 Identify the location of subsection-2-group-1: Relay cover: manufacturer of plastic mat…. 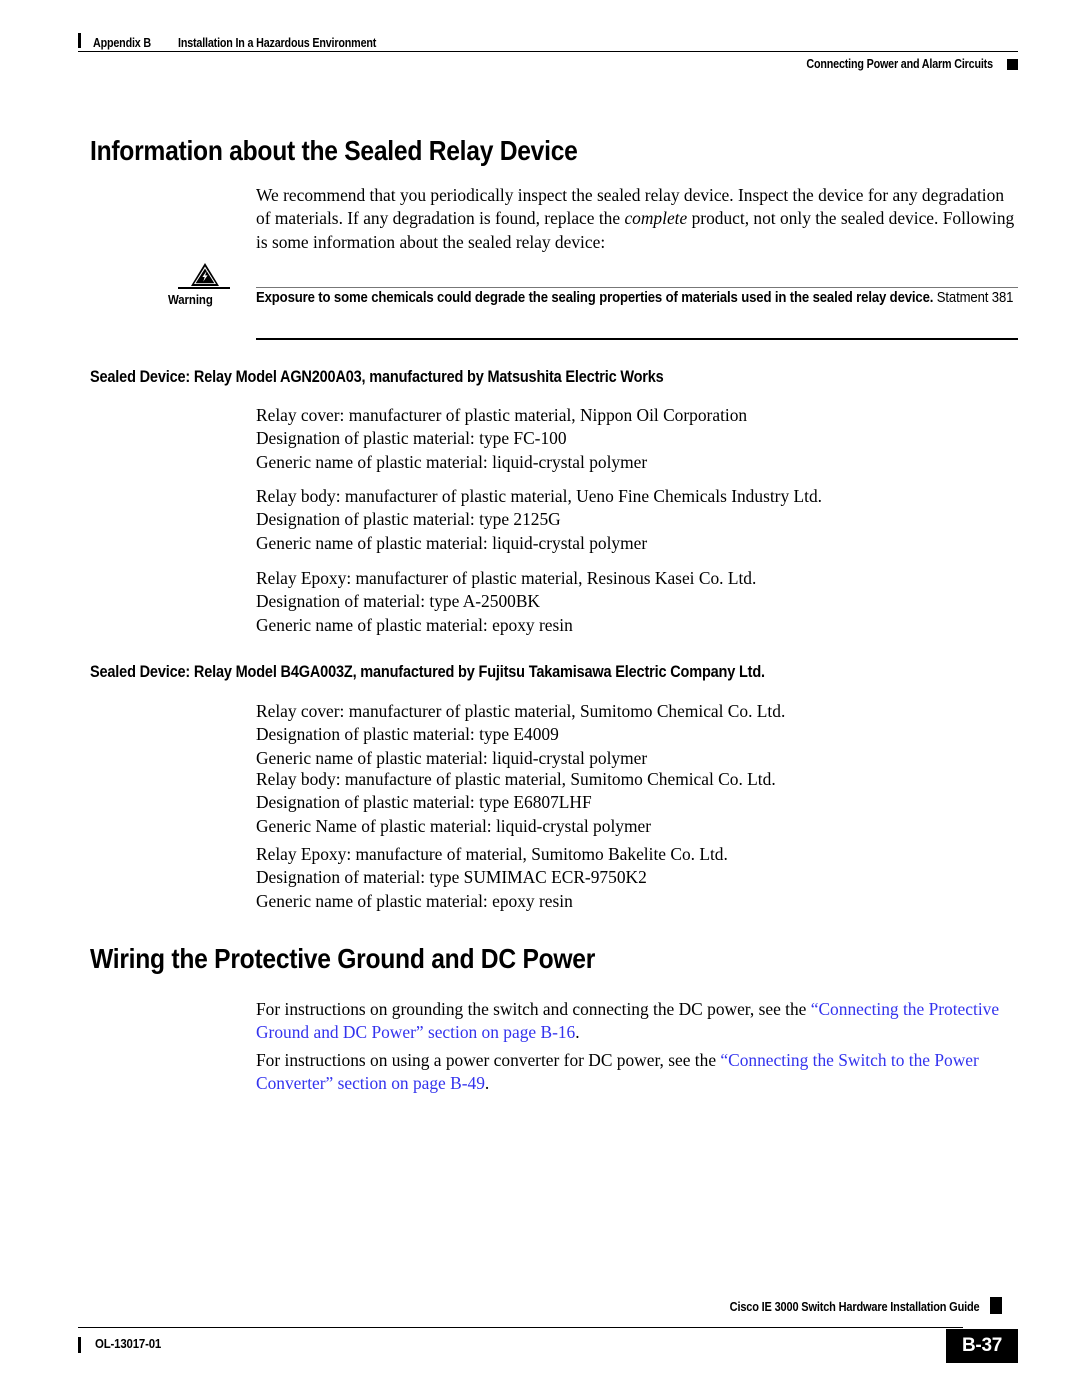
(637, 735).